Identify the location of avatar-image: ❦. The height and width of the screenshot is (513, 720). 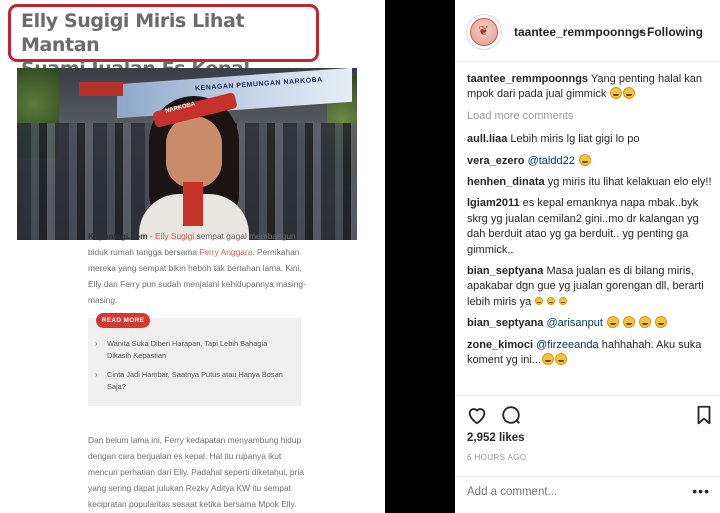
(484, 32).